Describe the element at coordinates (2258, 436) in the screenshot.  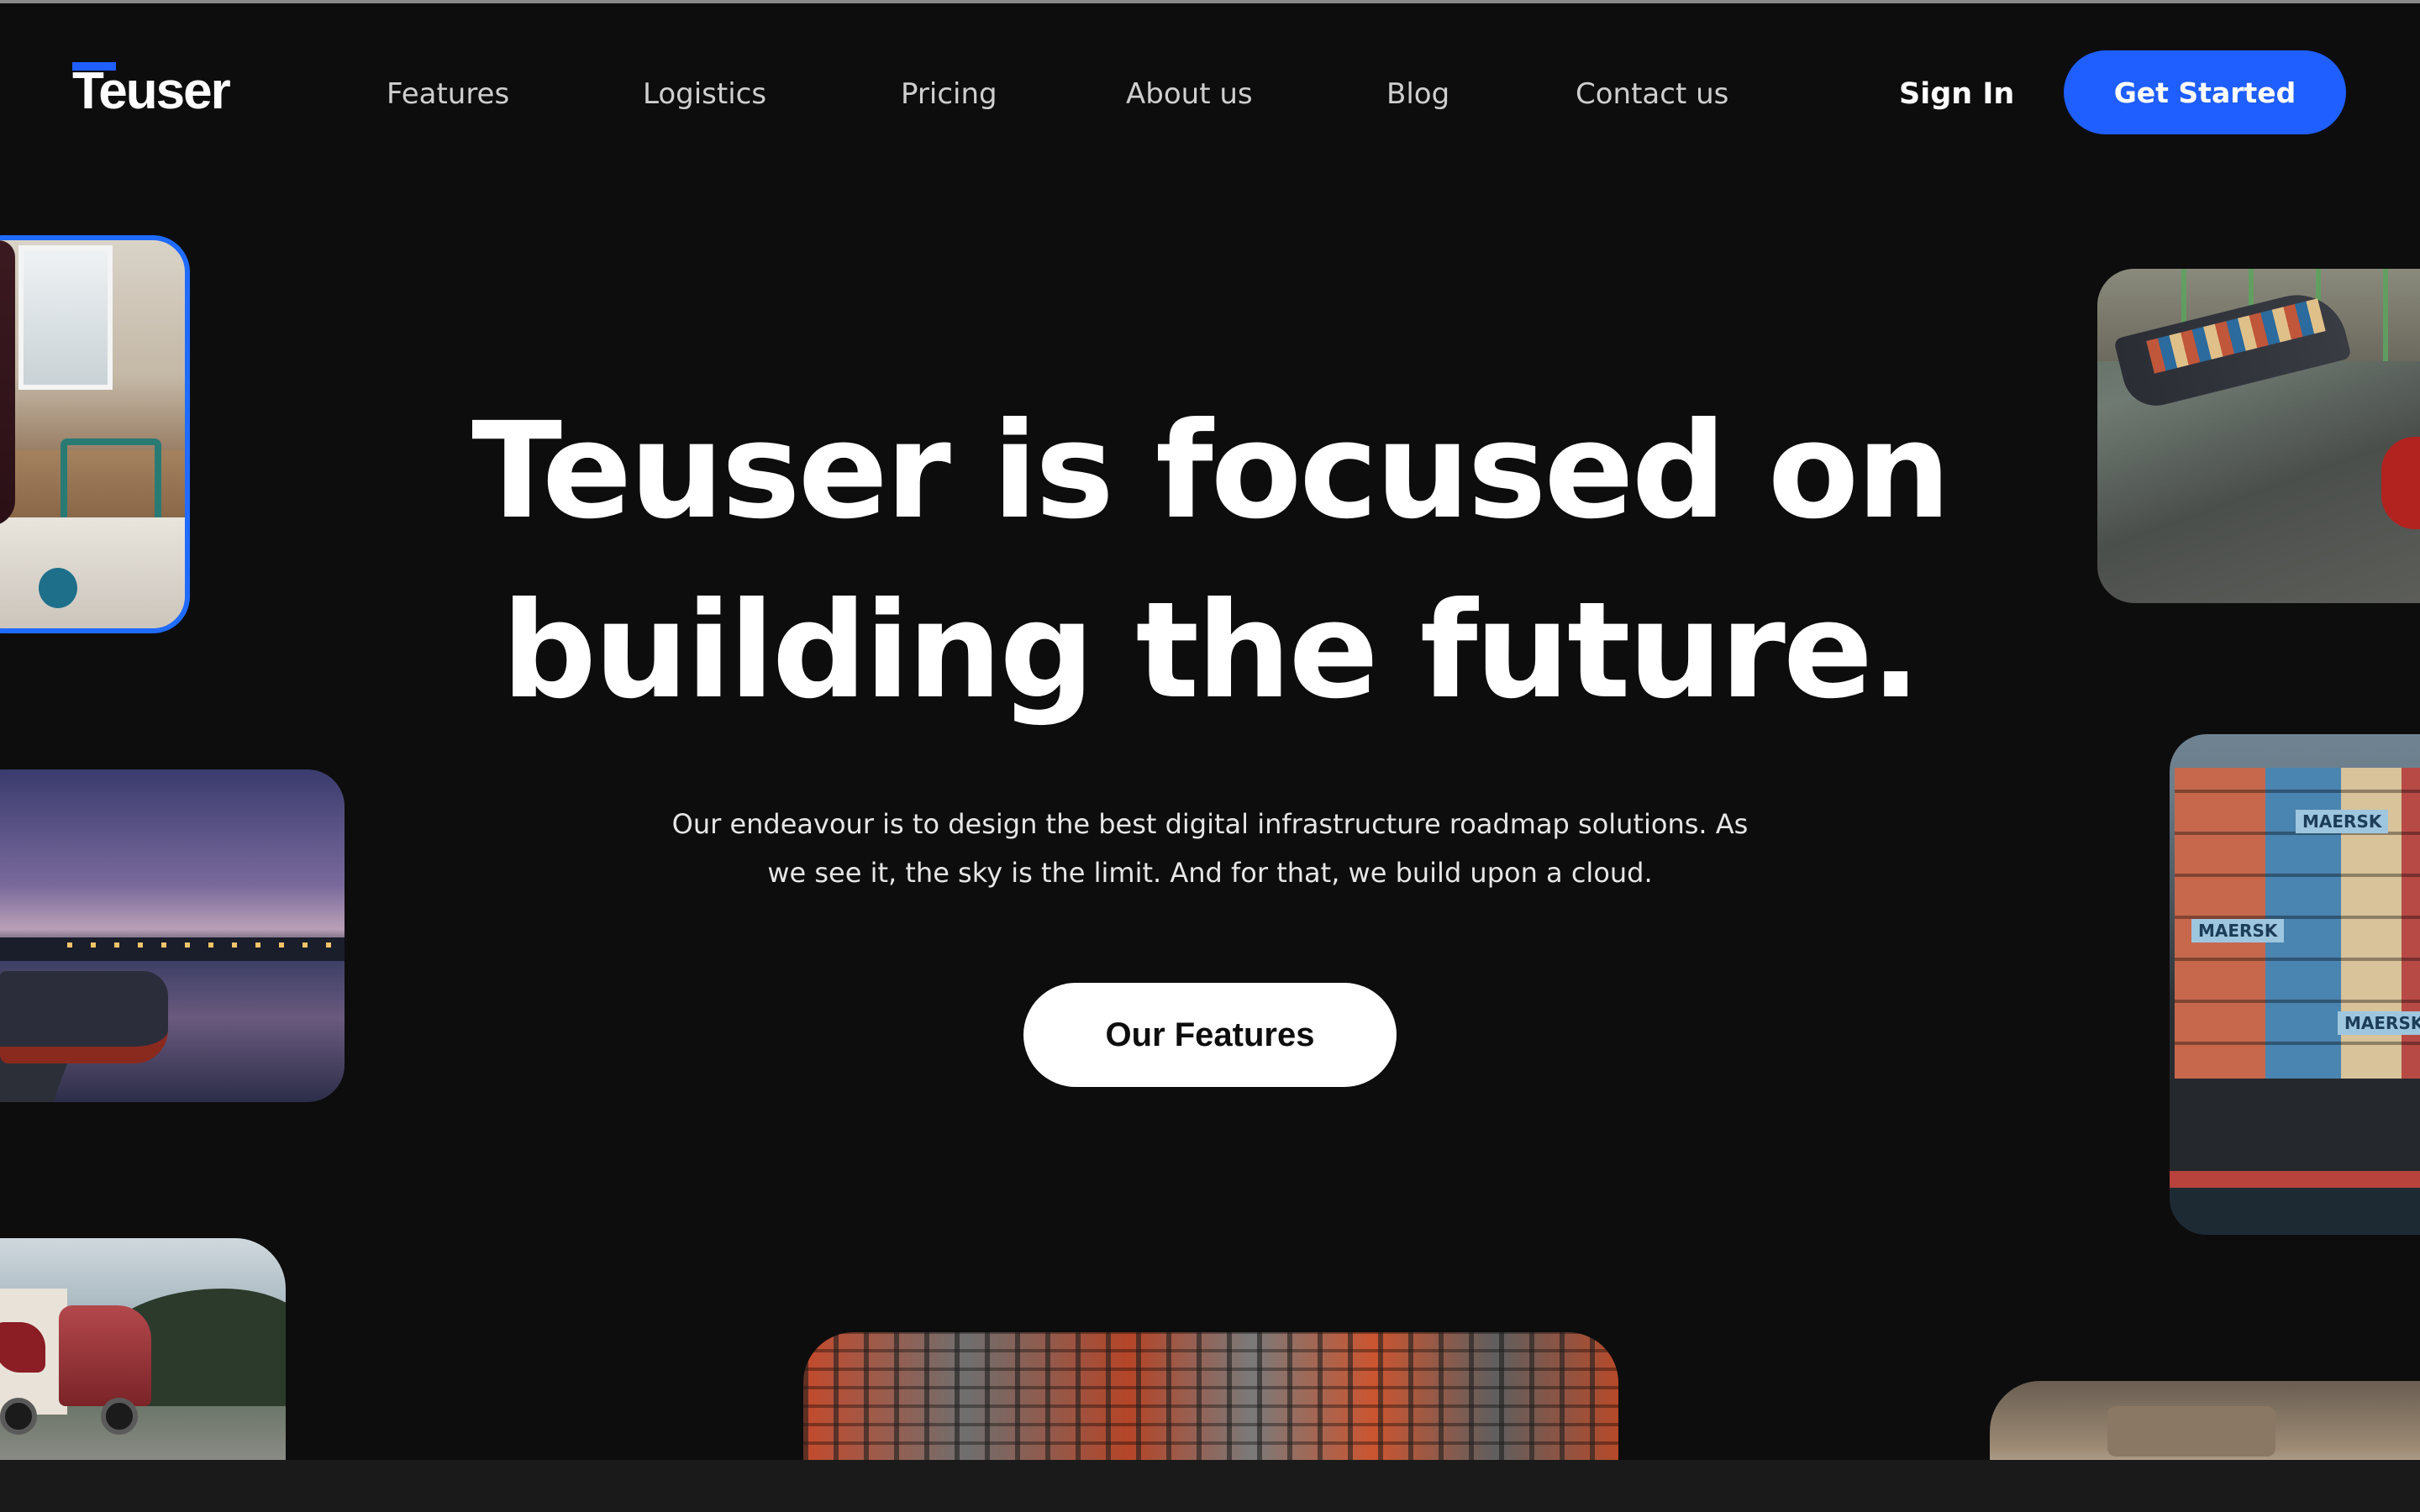
I see `photo-container-port` at that location.